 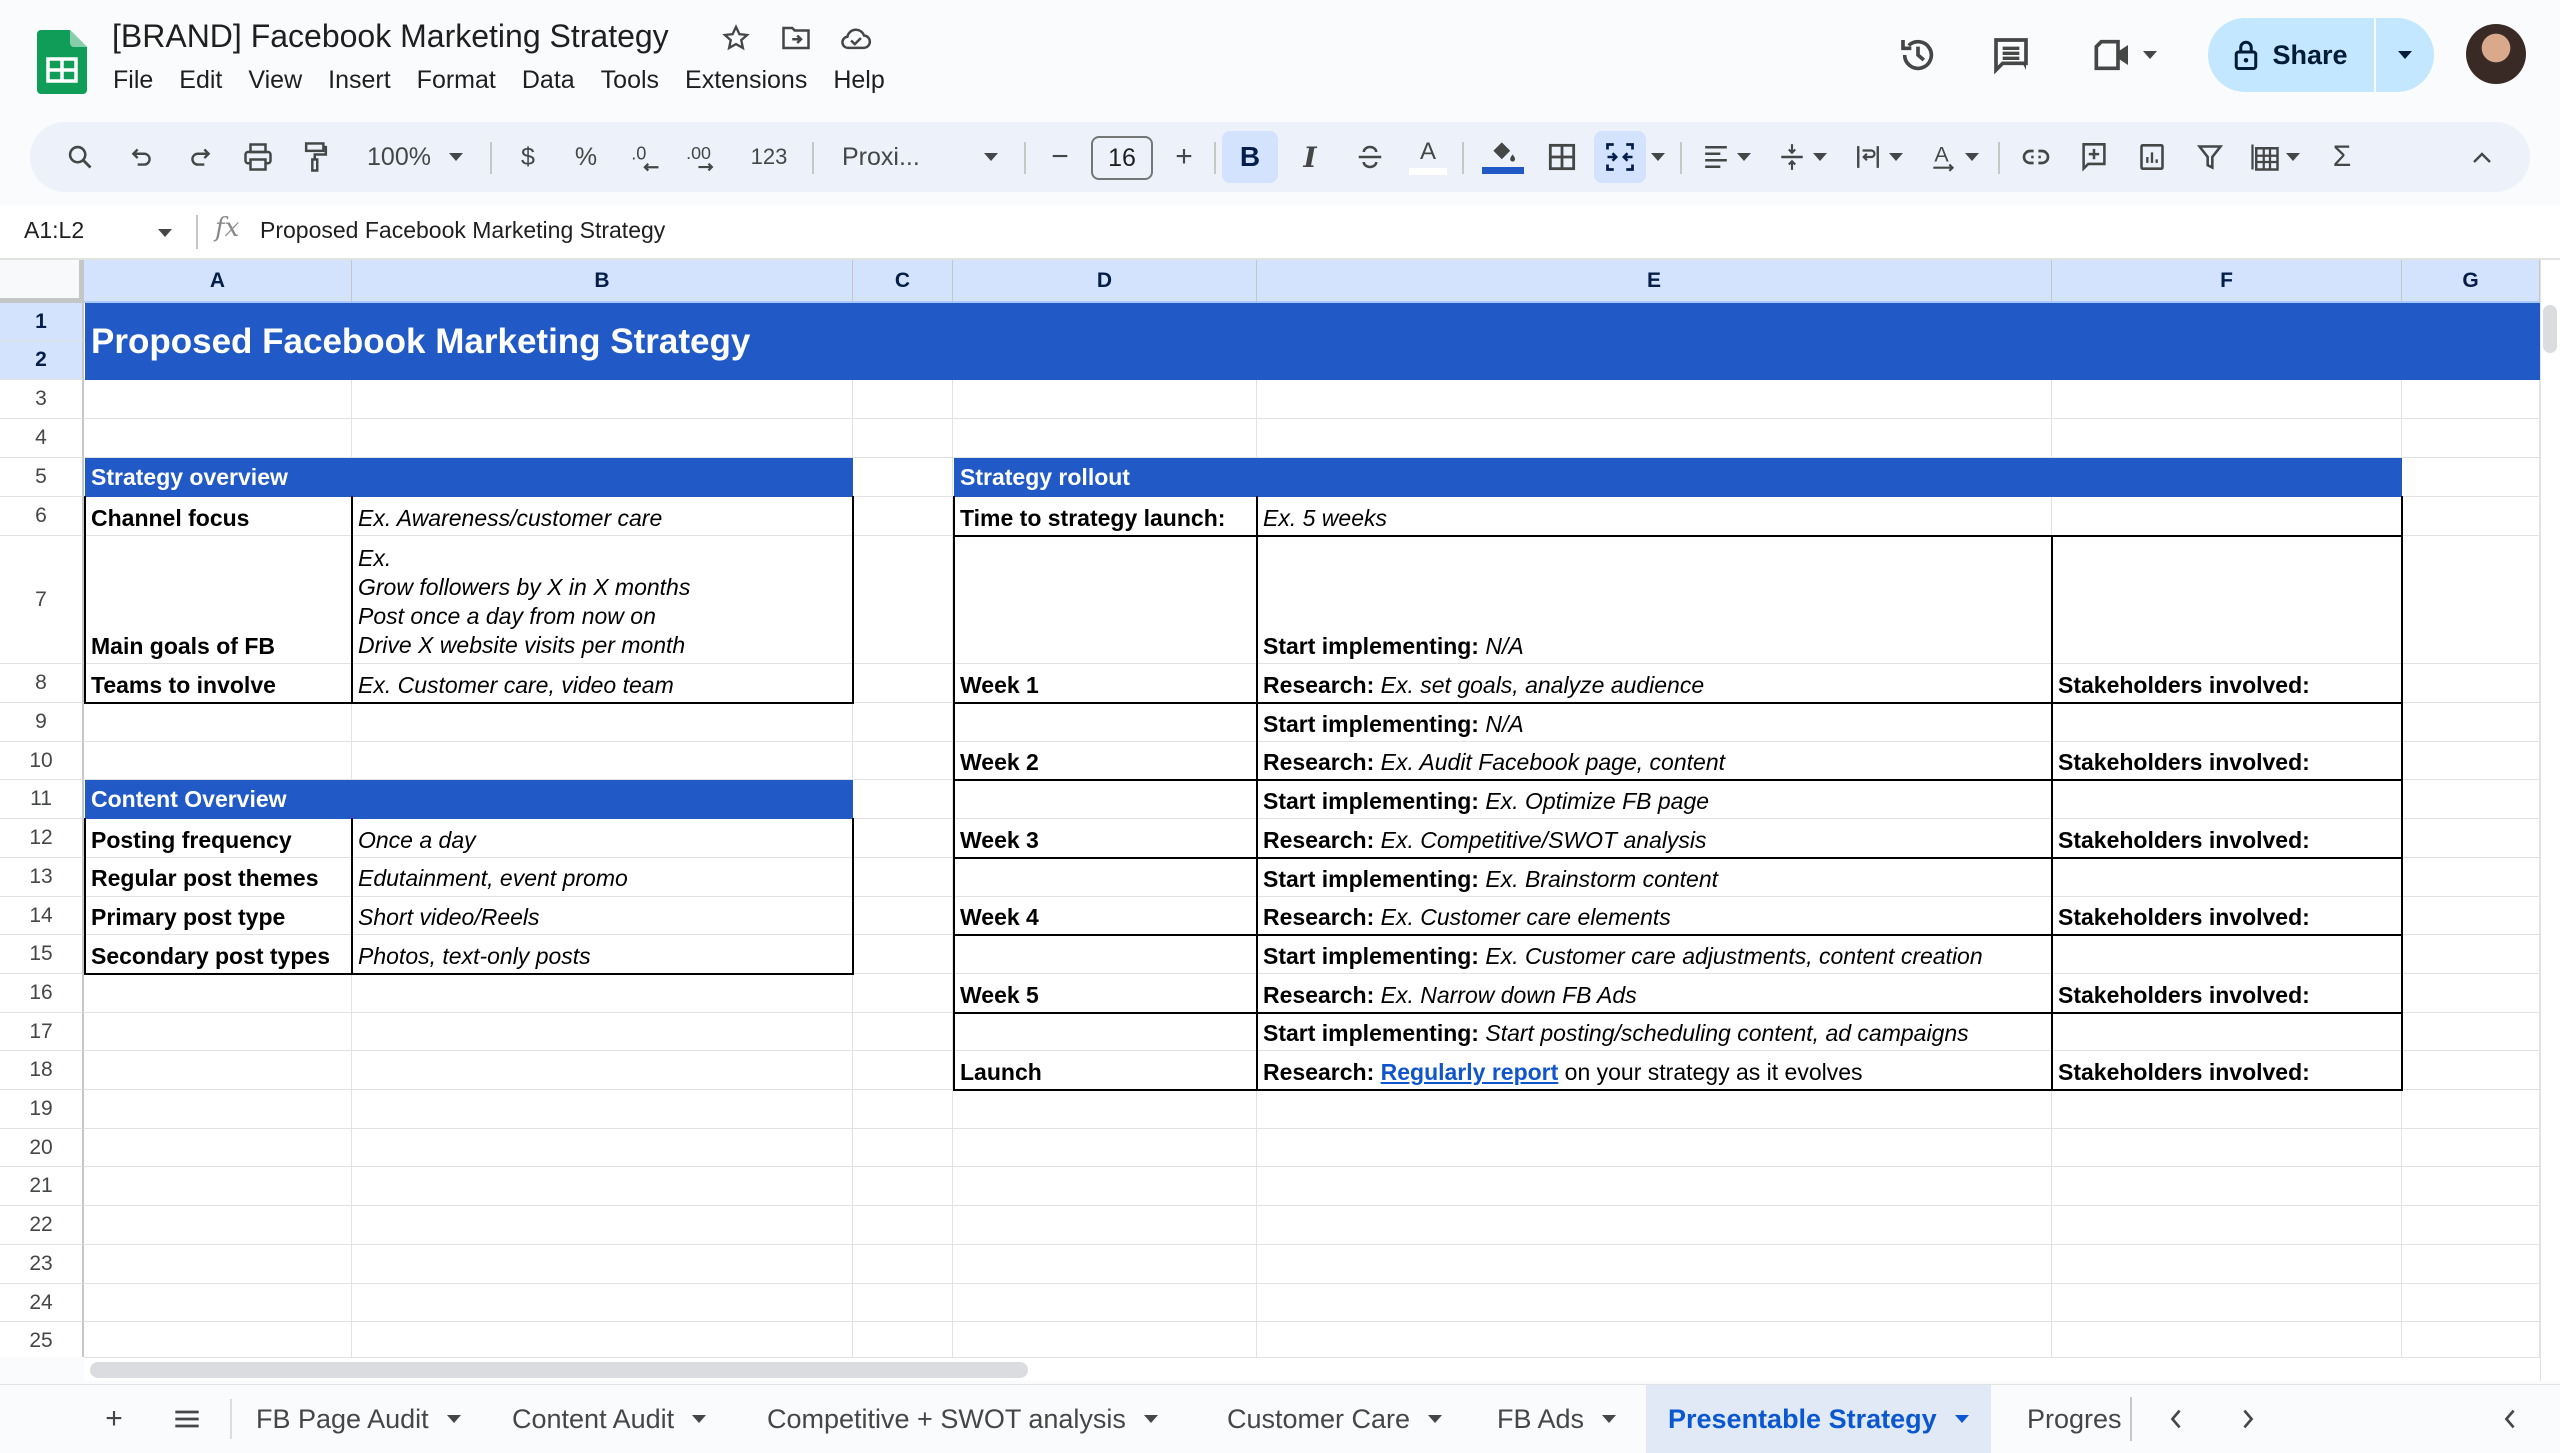 What do you see at coordinates (415, 157) in the screenshot?
I see `zoom-select: 100%` at bounding box center [415, 157].